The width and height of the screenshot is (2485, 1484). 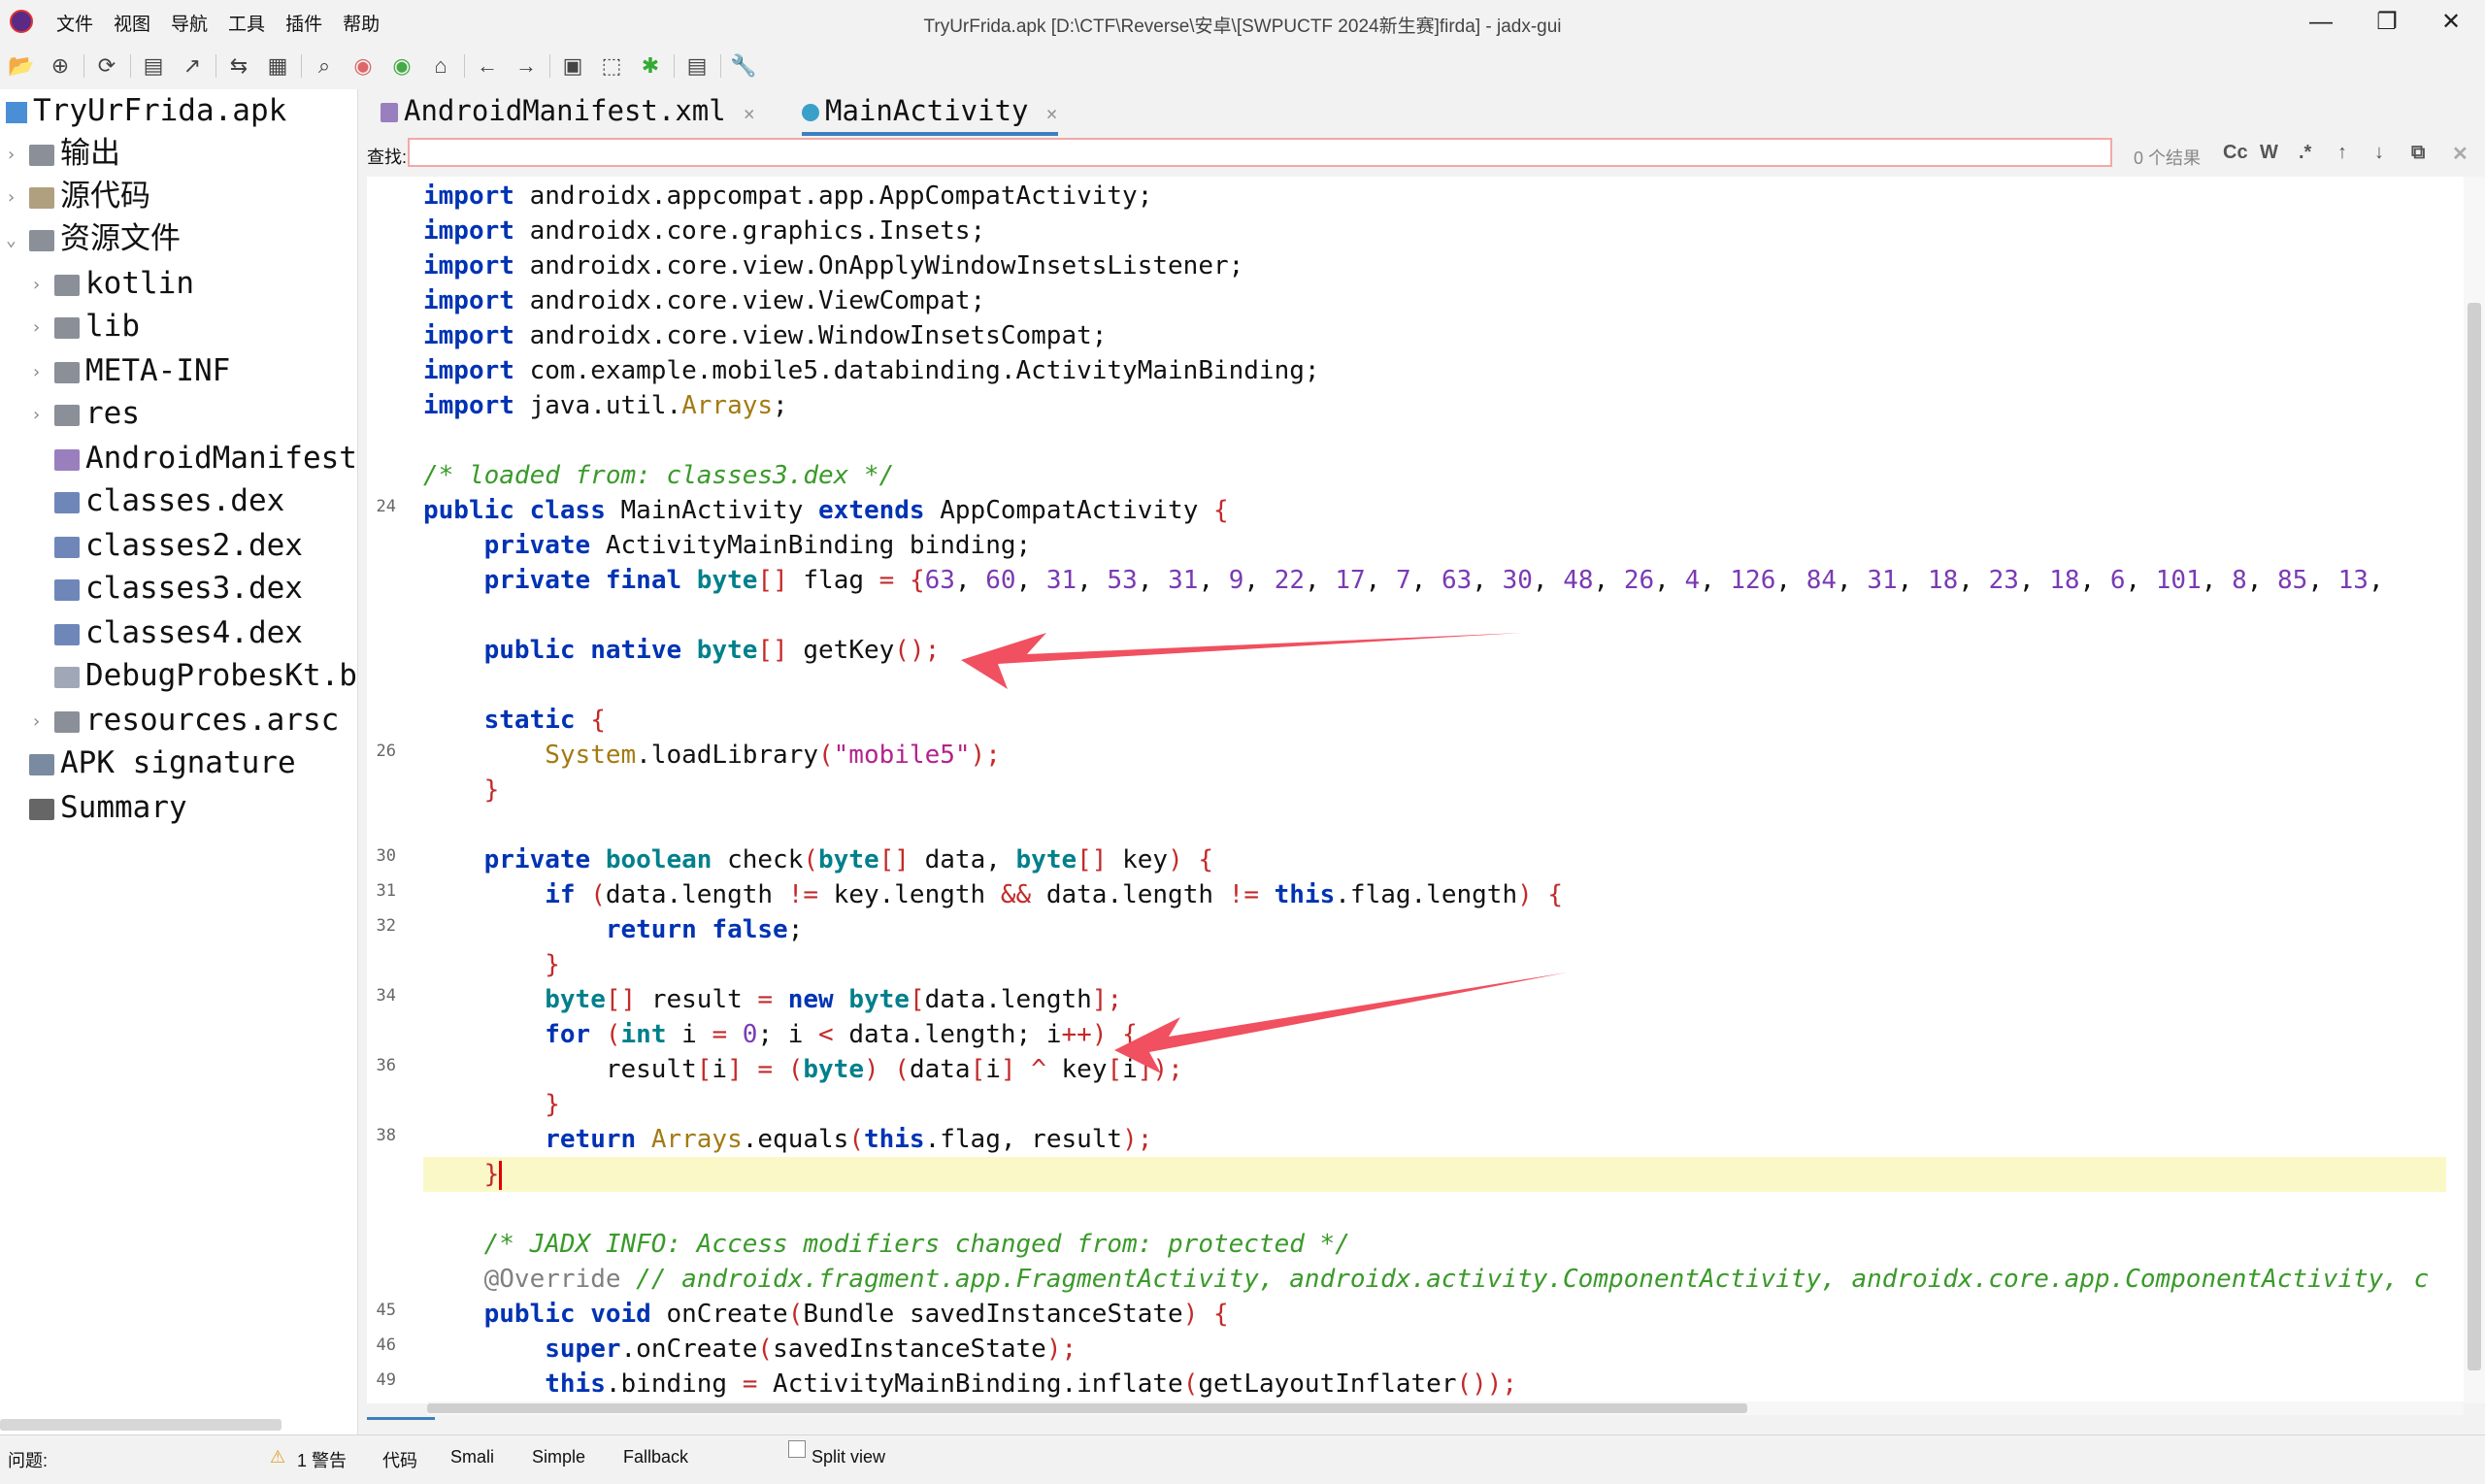 I want to click on open-file-icon: 📂, so click(x=22, y=66).